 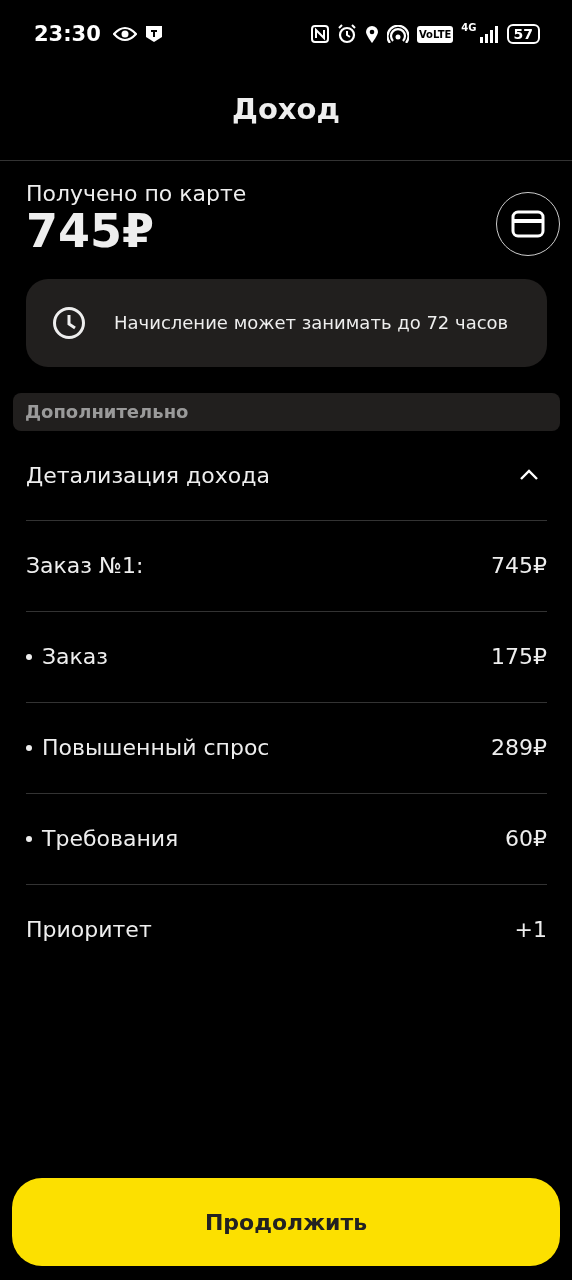 What do you see at coordinates (346, 34) in the screenshot?
I see `alarm-icon` at bounding box center [346, 34].